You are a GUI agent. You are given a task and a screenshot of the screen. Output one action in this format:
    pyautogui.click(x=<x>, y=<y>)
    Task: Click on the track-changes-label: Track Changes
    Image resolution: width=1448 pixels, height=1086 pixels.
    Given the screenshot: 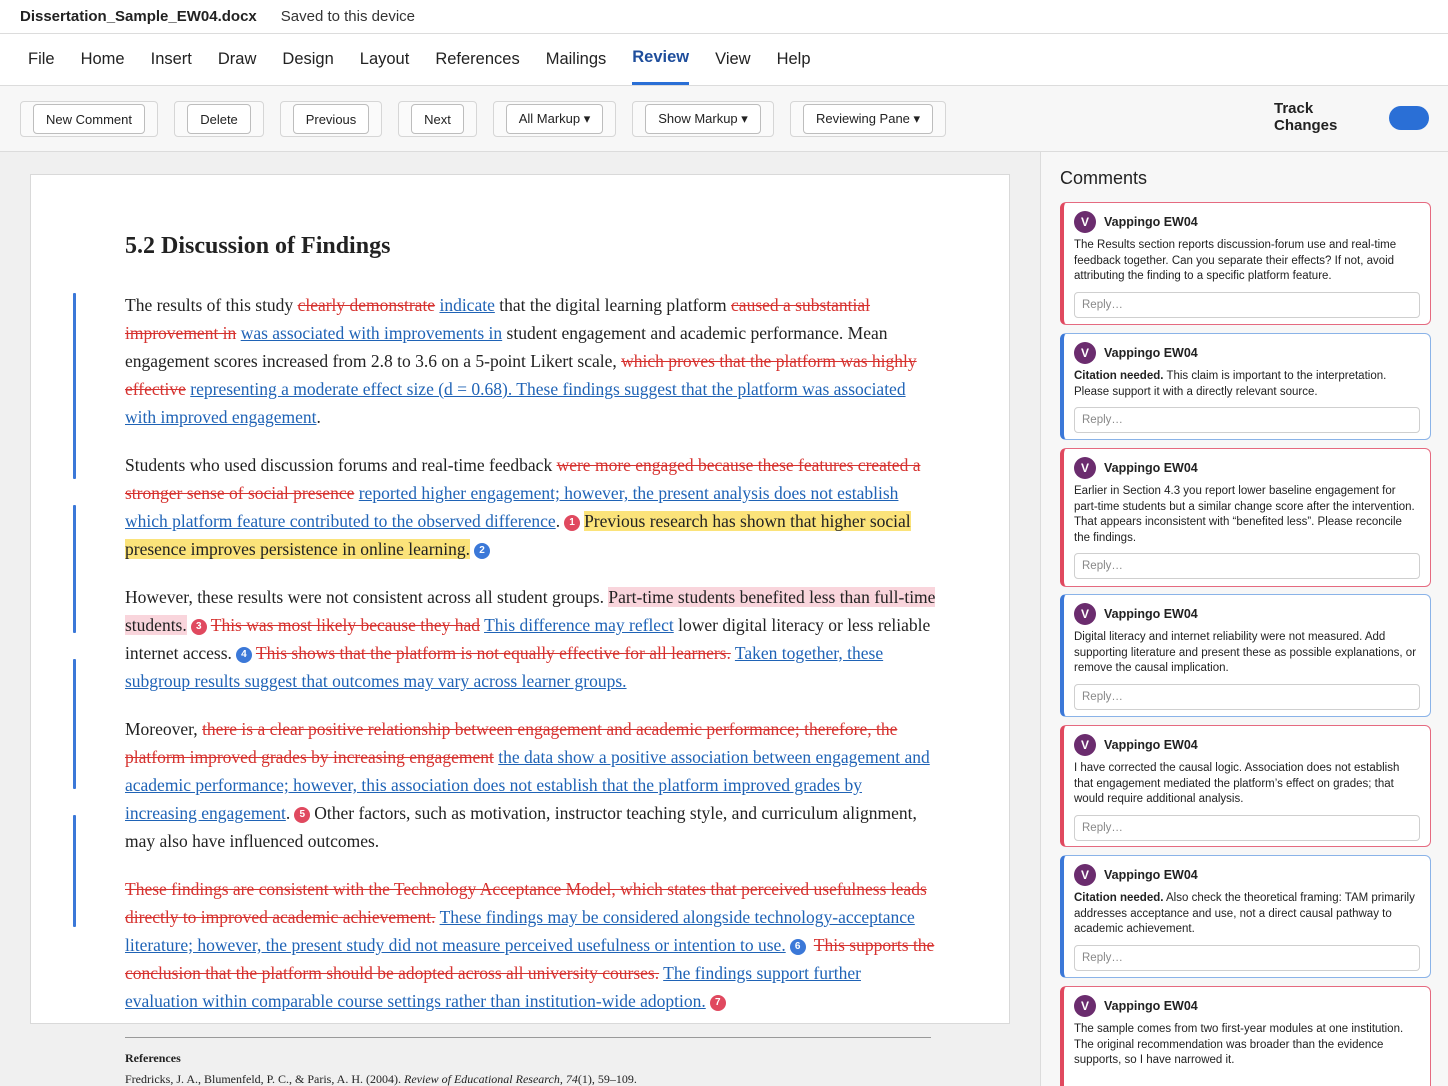 What is the action you would take?
    pyautogui.click(x=1306, y=117)
    